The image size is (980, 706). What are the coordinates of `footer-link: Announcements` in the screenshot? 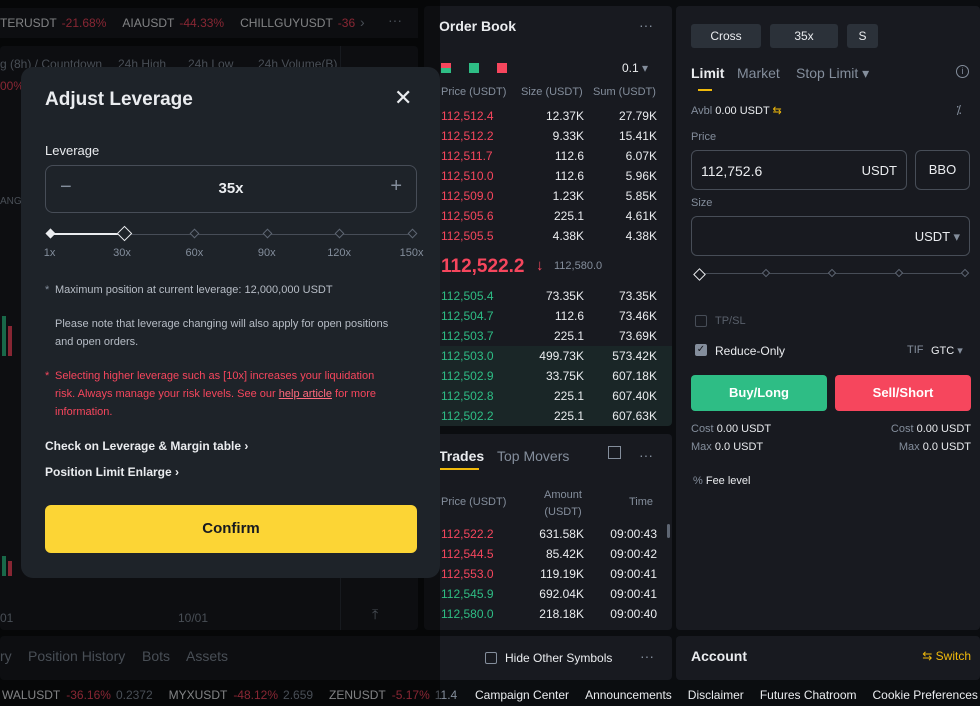 It's located at (628, 695).